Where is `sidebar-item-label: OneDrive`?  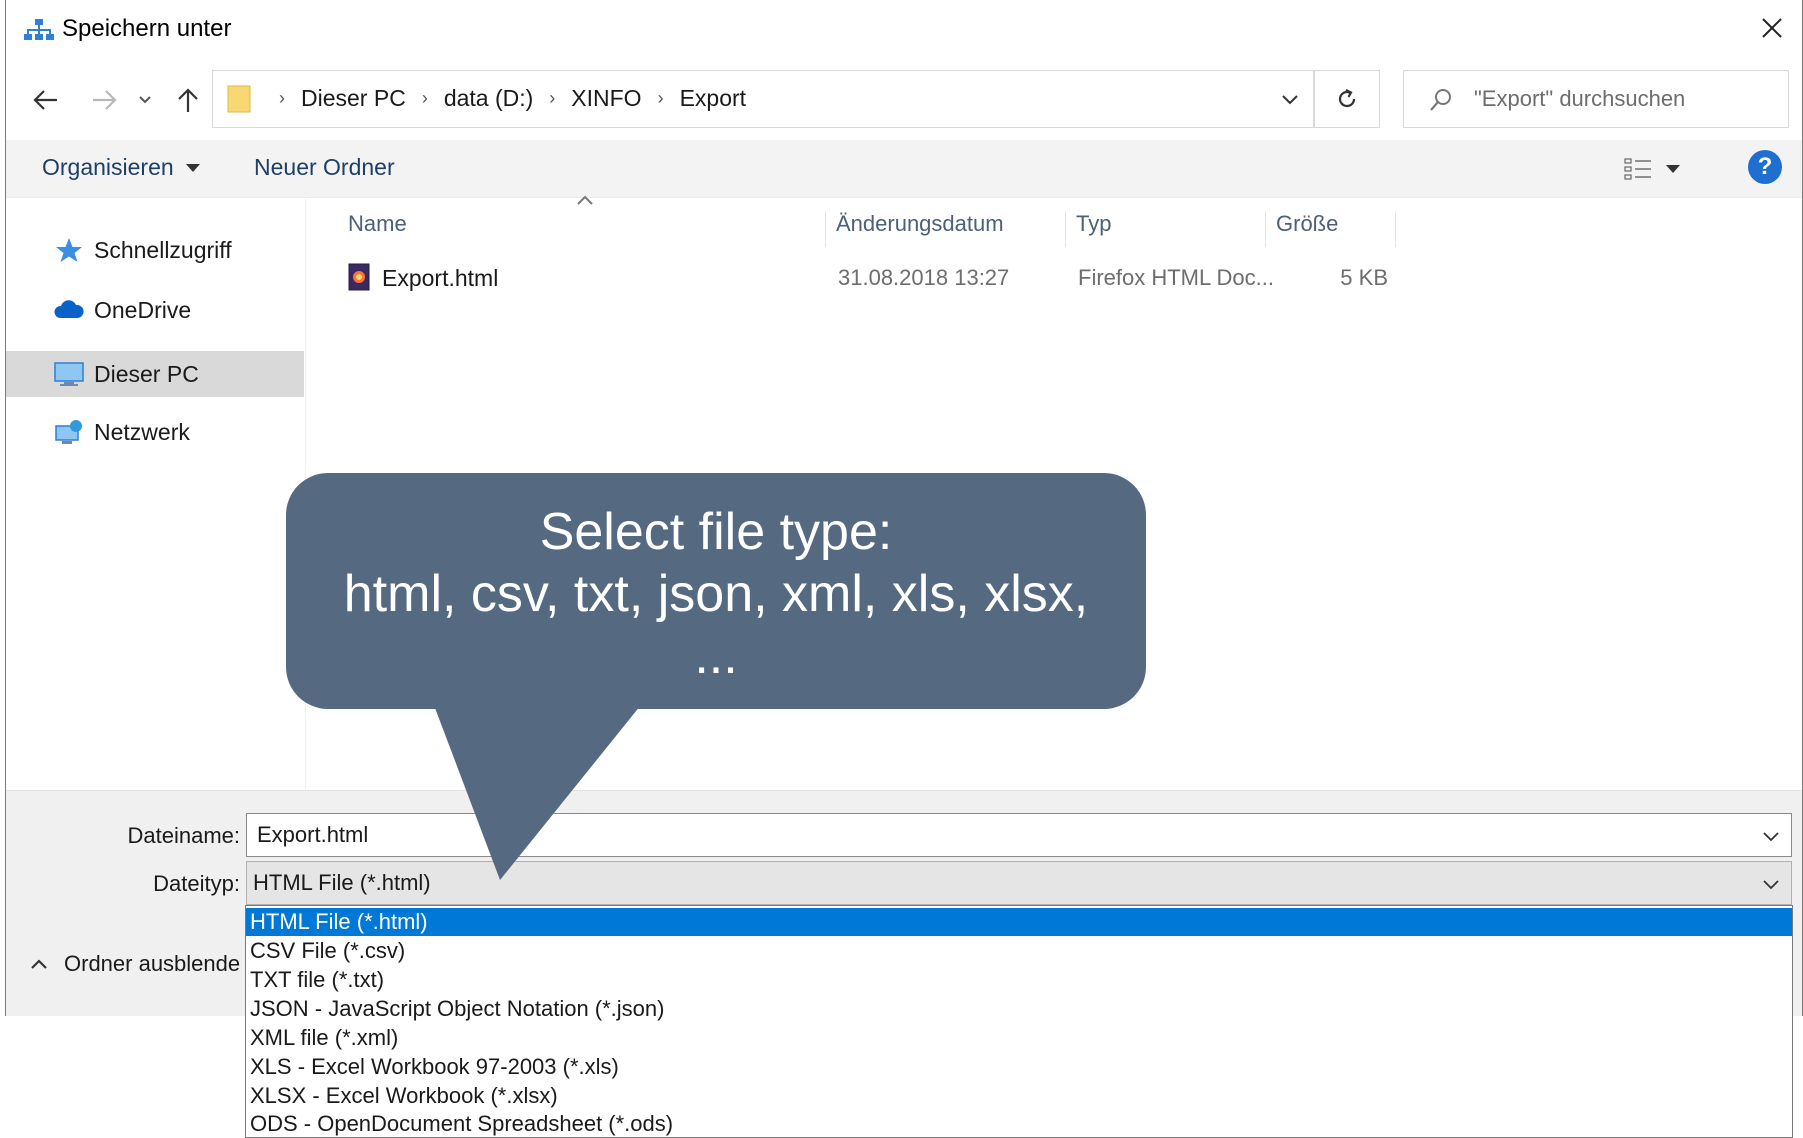 sidebar-item-label: OneDrive is located at coordinates (143, 310).